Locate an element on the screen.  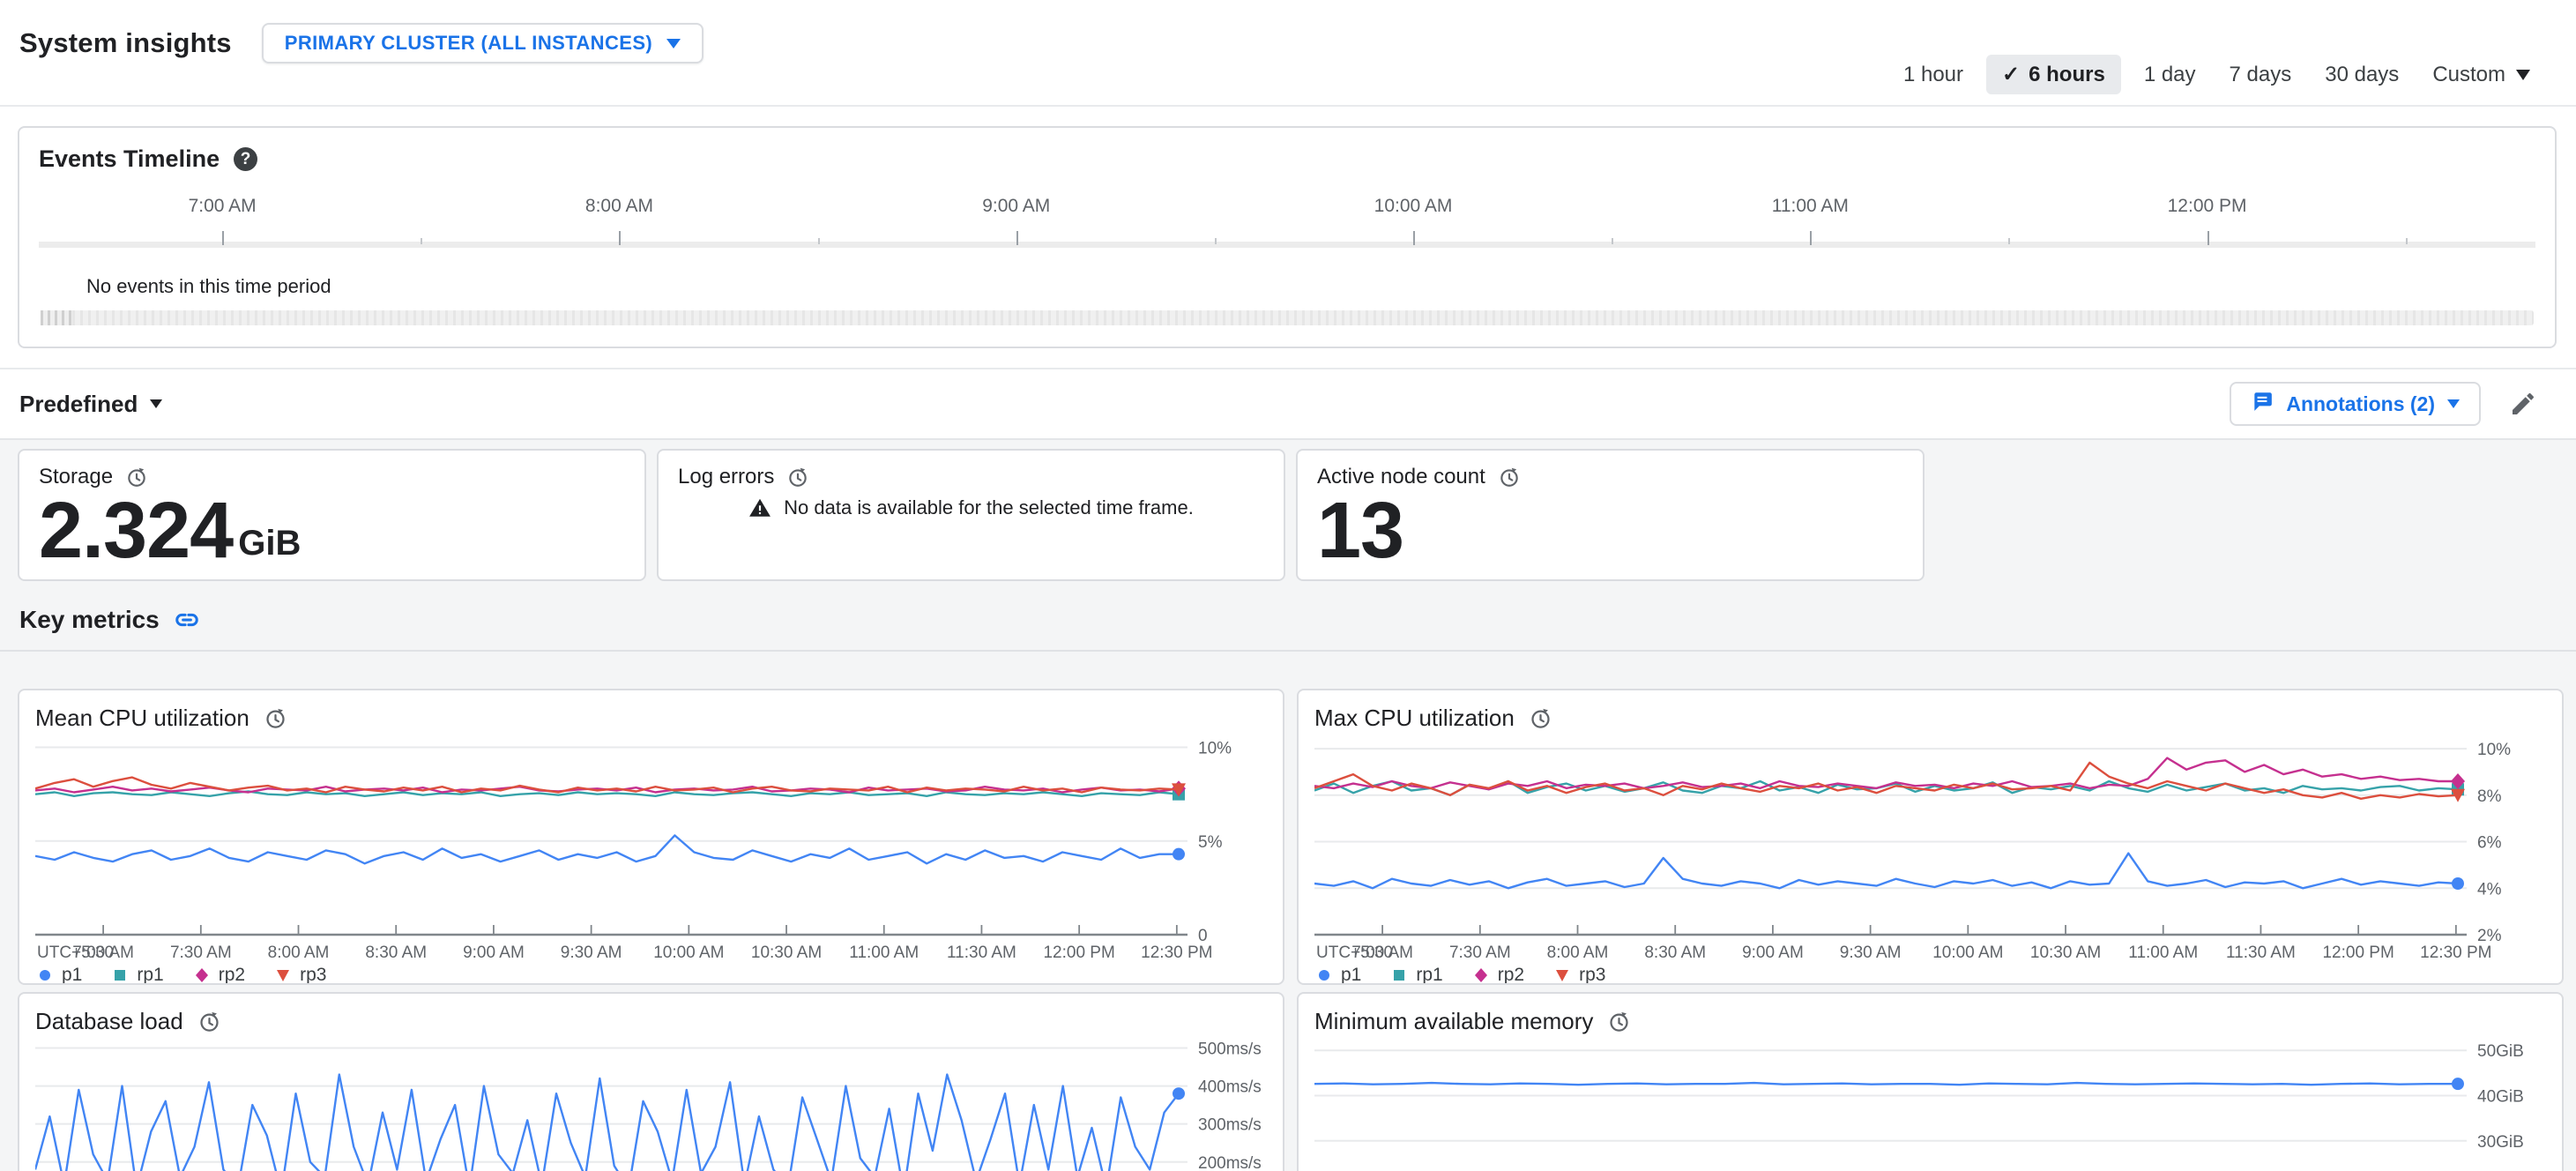
chart-header: Minimum available memory is located at coordinates (1930, 1021).